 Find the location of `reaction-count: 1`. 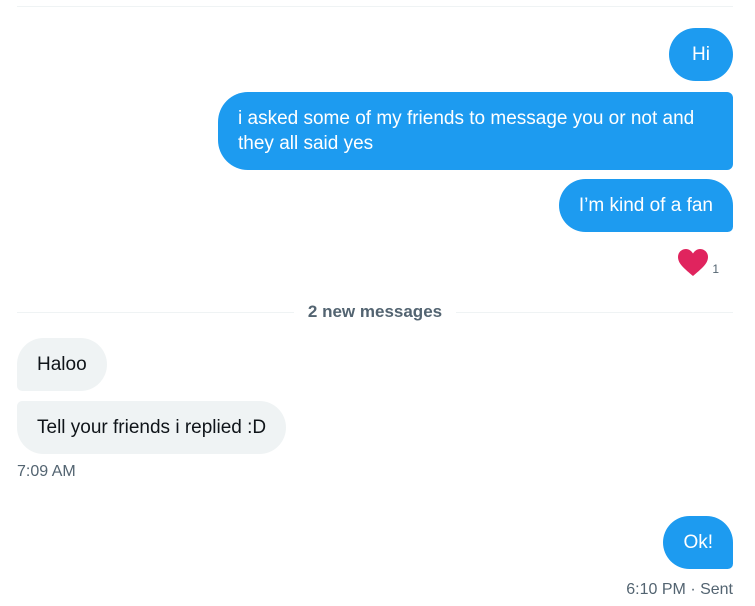

reaction-count: 1 is located at coordinates (715, 269).